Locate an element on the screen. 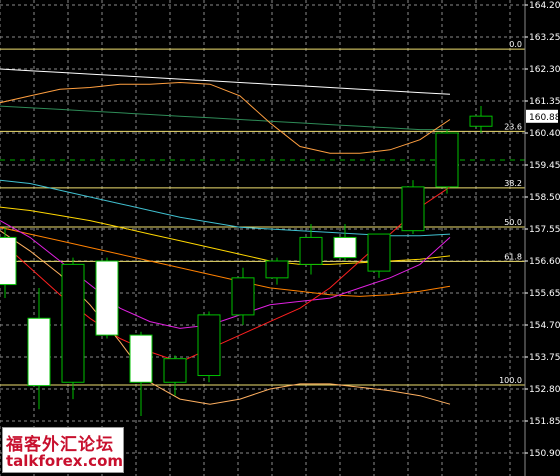 The image size is (560, 476). y-axis-tick-label: 153.75 is located at coordinates (544, 358).